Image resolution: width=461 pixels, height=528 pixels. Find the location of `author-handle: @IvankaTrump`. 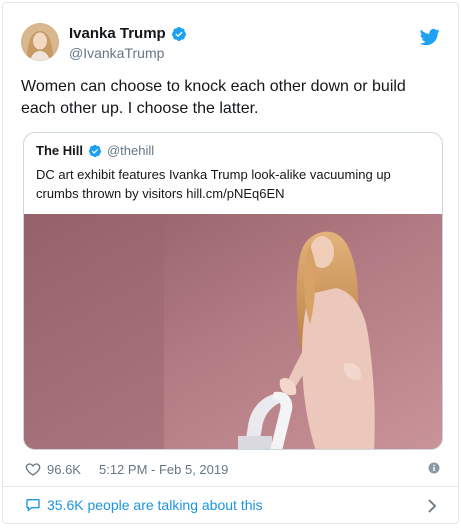

author-handle: @IvankaTrump is located at coordinates (128, 53).